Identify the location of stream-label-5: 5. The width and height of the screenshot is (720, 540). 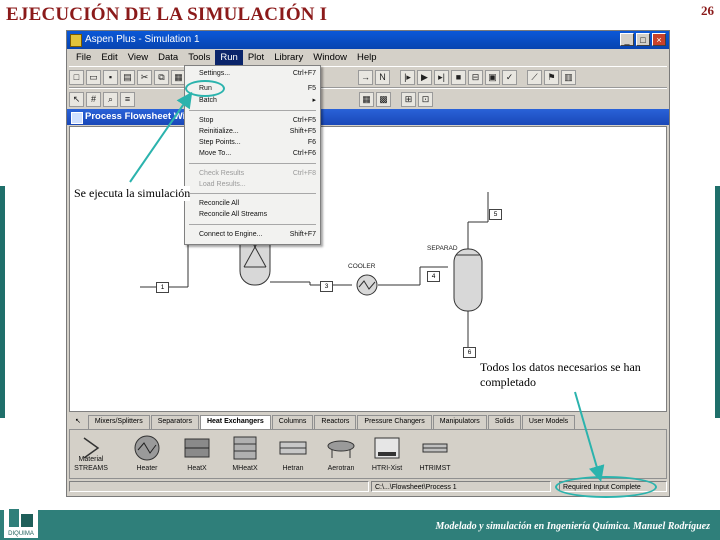
(495, 214).